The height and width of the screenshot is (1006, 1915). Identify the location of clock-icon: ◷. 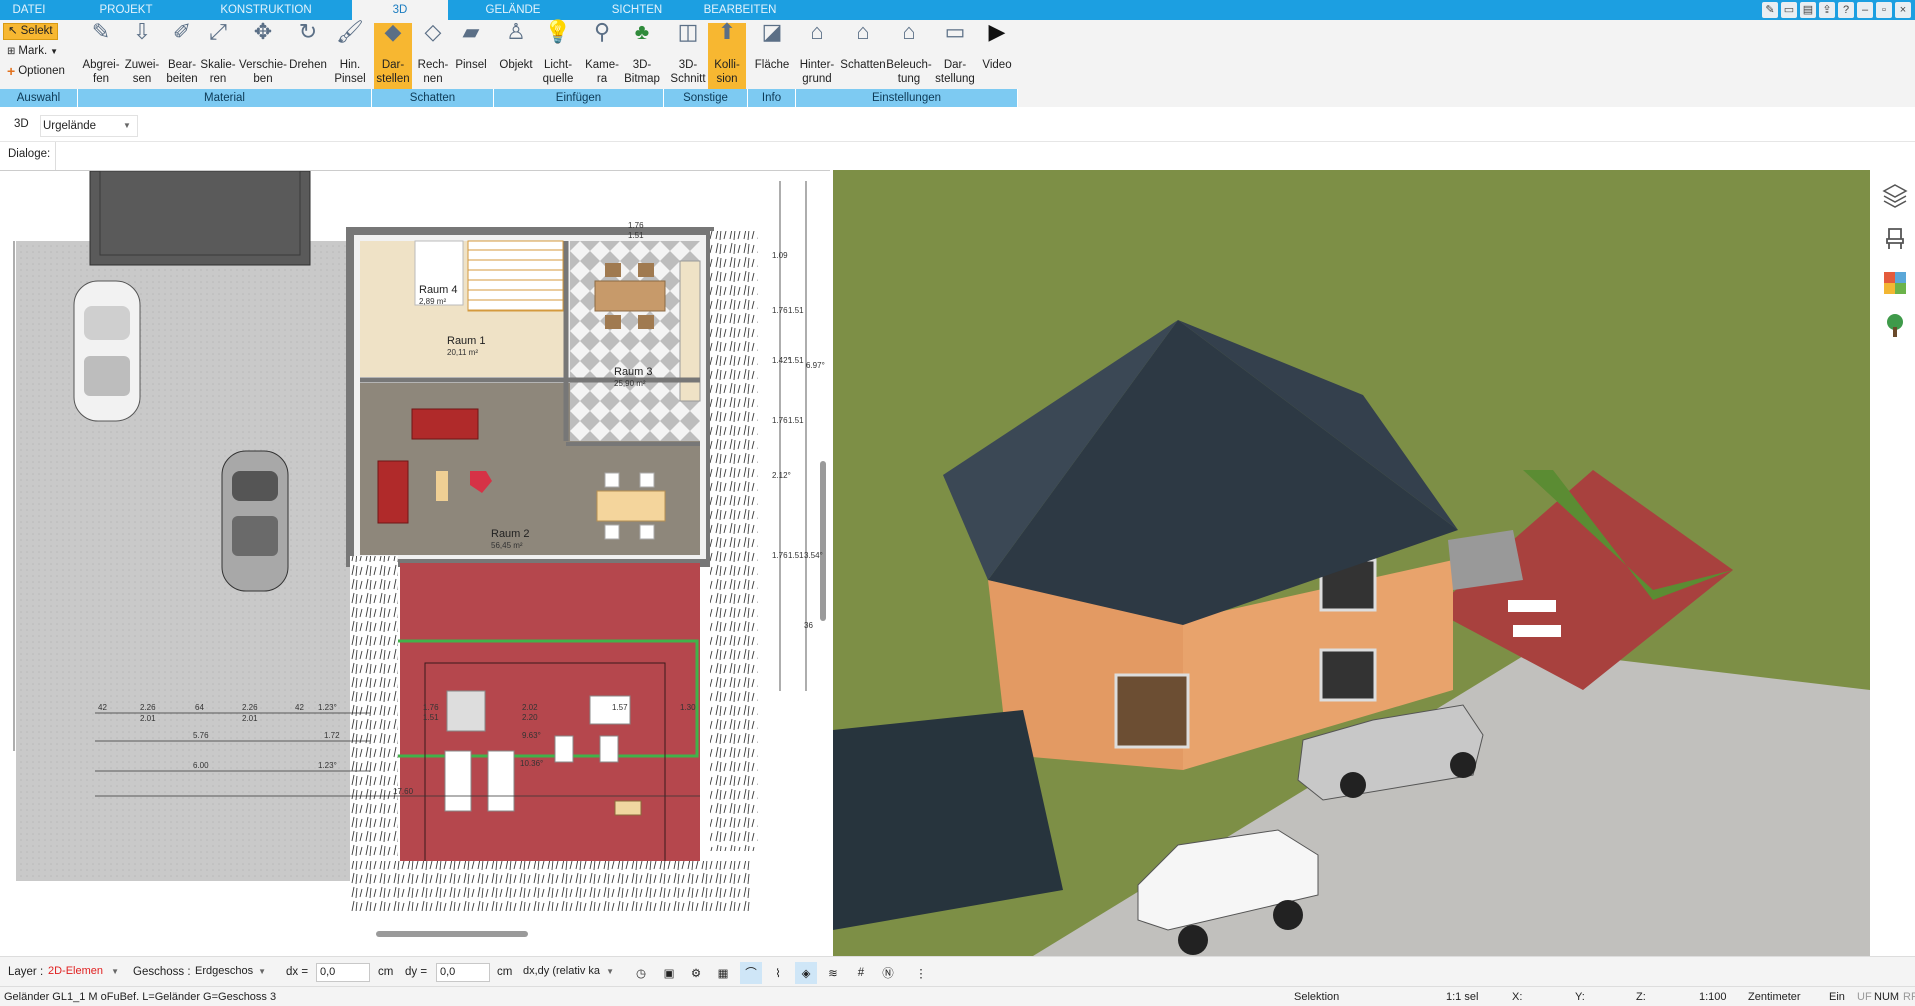
(641, 973).